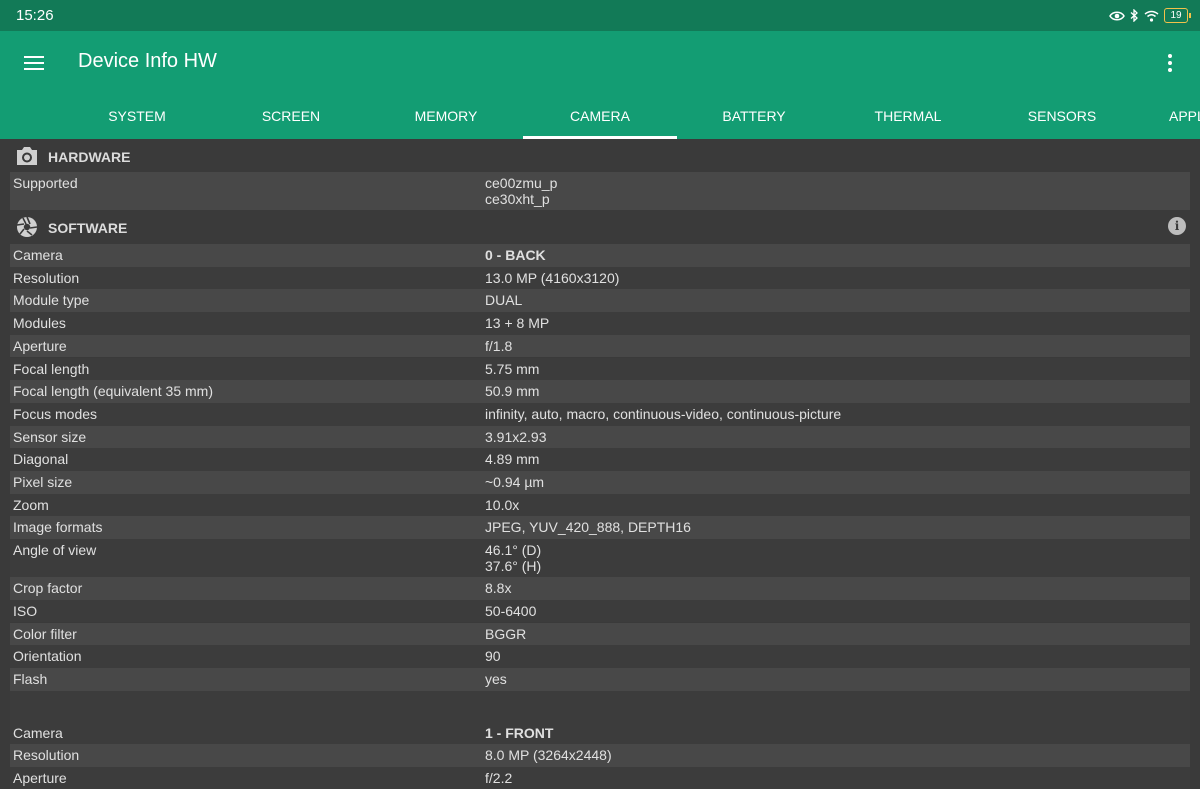  Describe the element at coordinates (548, 755) in the screenshot. I see `row-value: 8.0 MP (3264x2448)` at that location.